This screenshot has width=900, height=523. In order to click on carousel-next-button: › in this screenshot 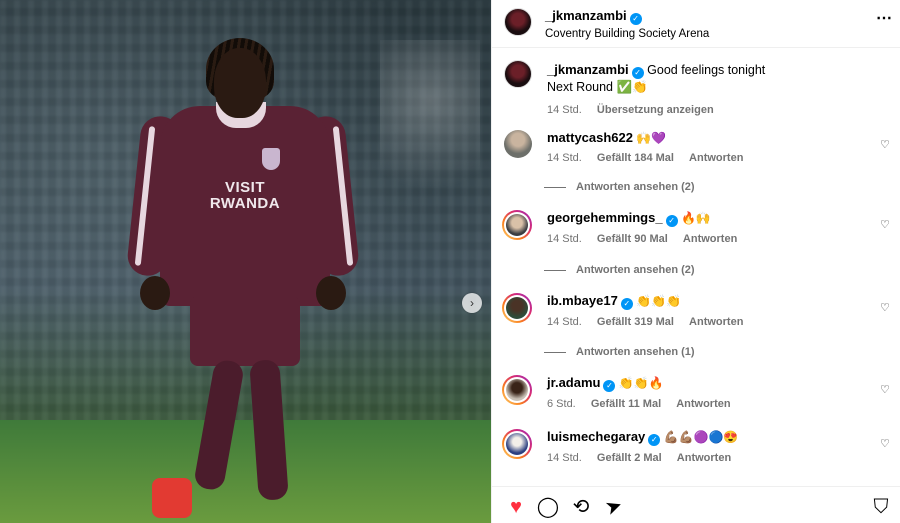, I will do `click(472, 303)`.